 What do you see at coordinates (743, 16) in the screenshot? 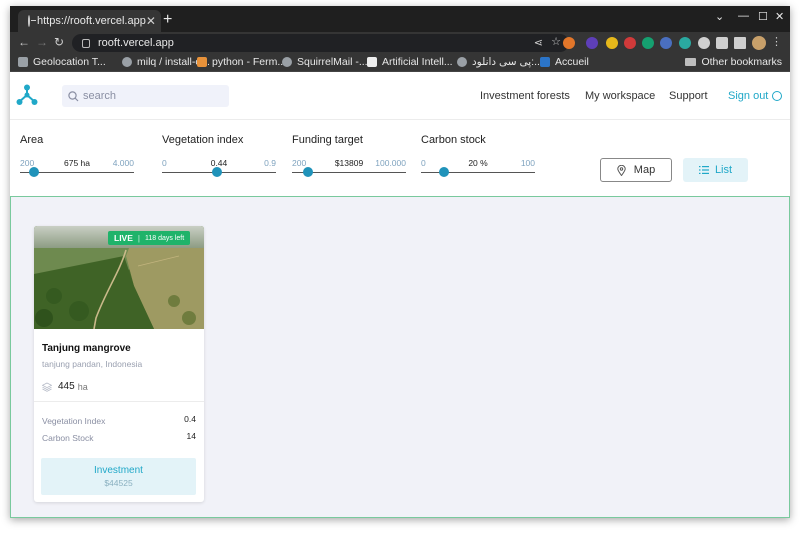
I see `minimize-icon: —` at bounding box center [743, 16].